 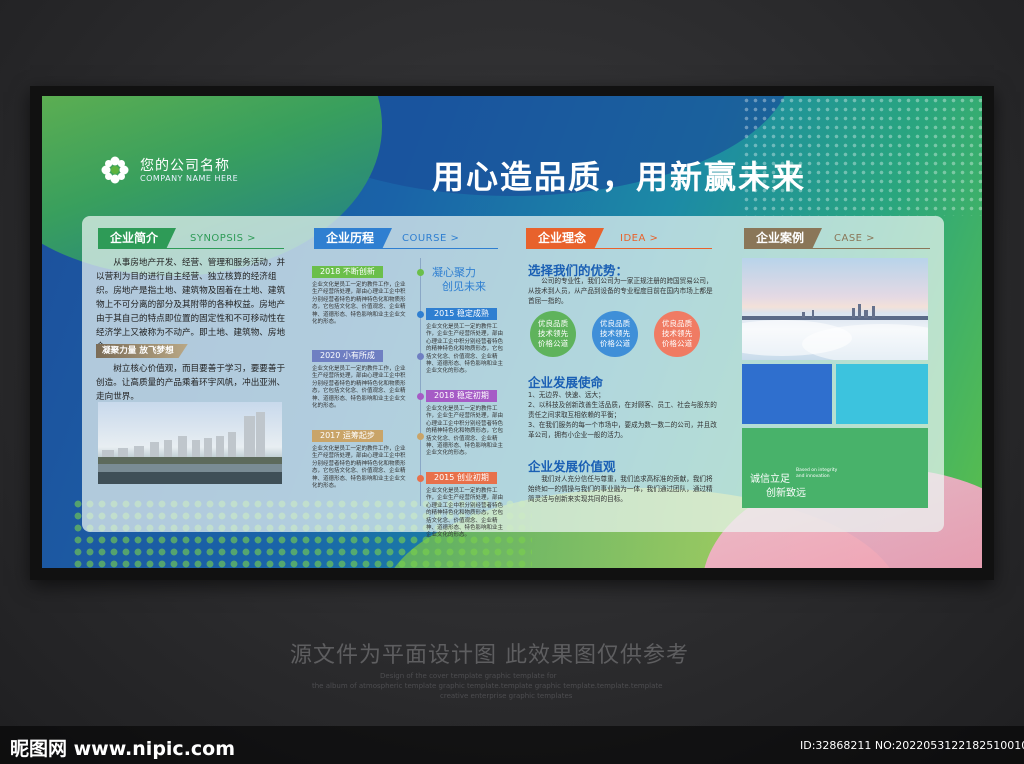 What do you see at coordinates (137, 238) in the screenshot?
I see `synopsis-tag: 企业简介` at bounding box center [137, 238].